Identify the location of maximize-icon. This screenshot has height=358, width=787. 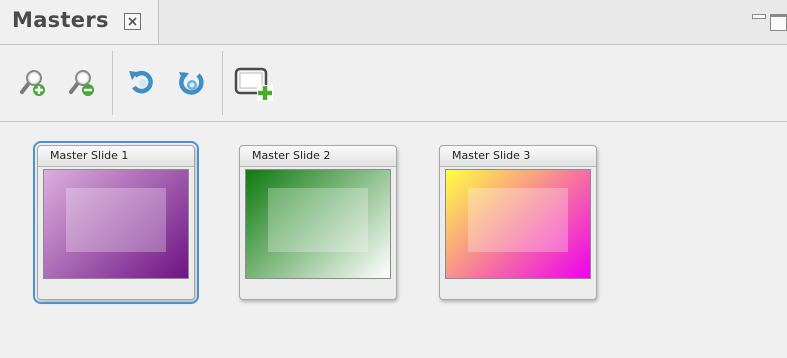
(778, 22).